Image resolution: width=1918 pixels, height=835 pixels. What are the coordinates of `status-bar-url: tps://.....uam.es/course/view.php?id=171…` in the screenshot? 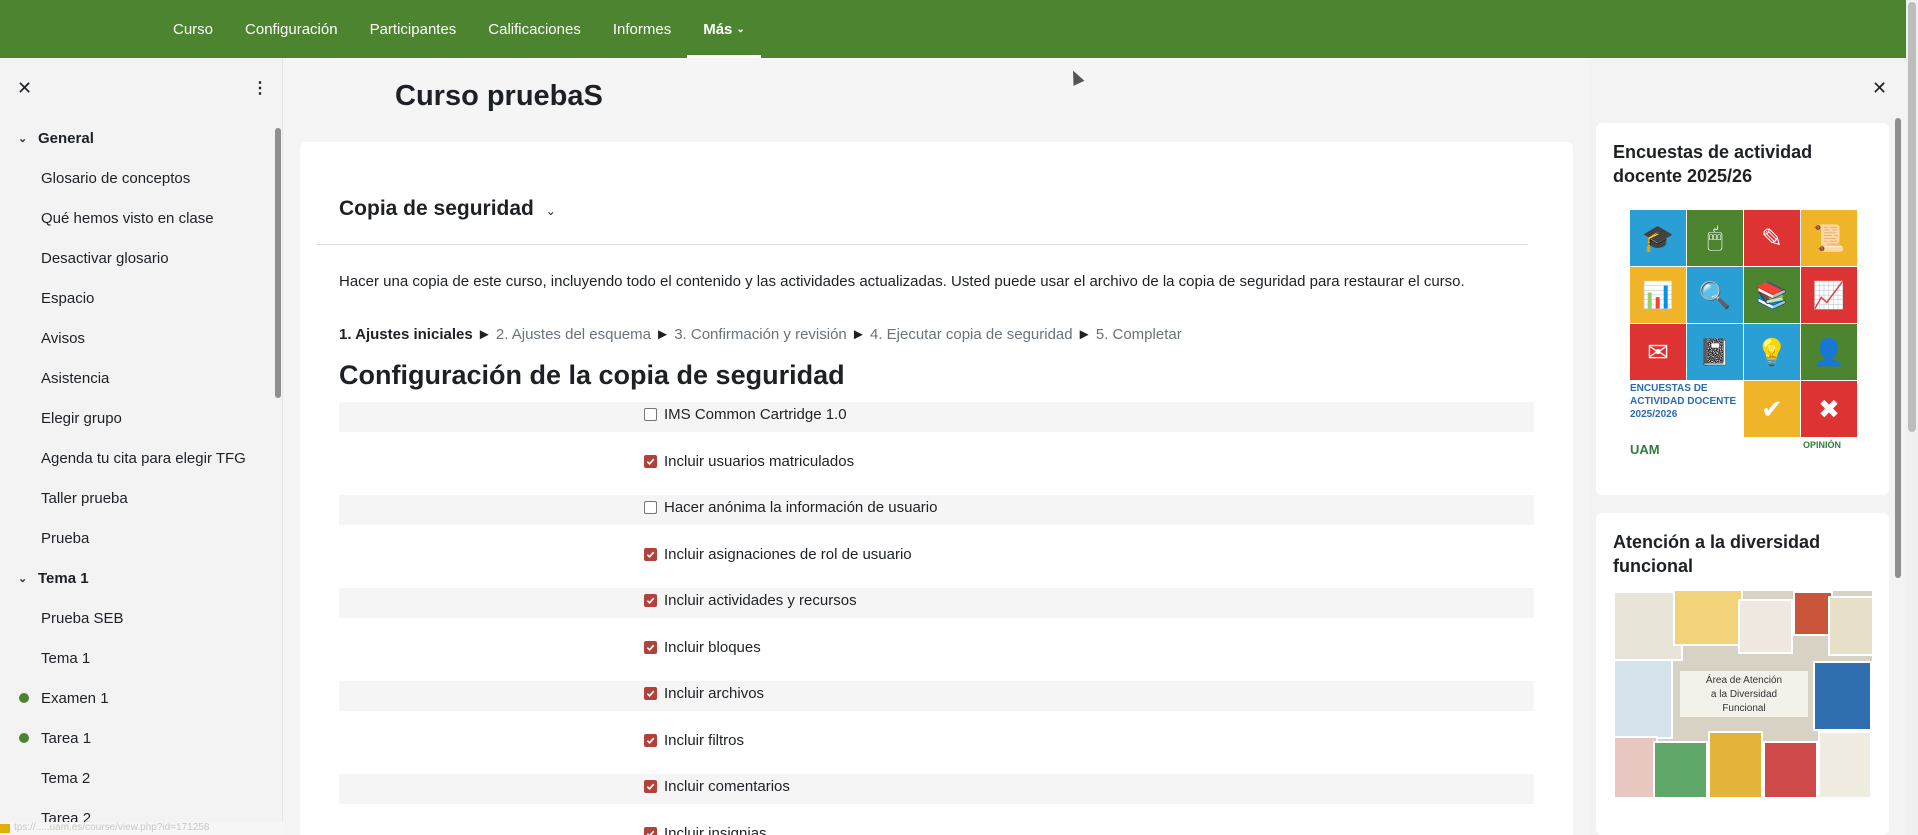 It's located at (141, 828).